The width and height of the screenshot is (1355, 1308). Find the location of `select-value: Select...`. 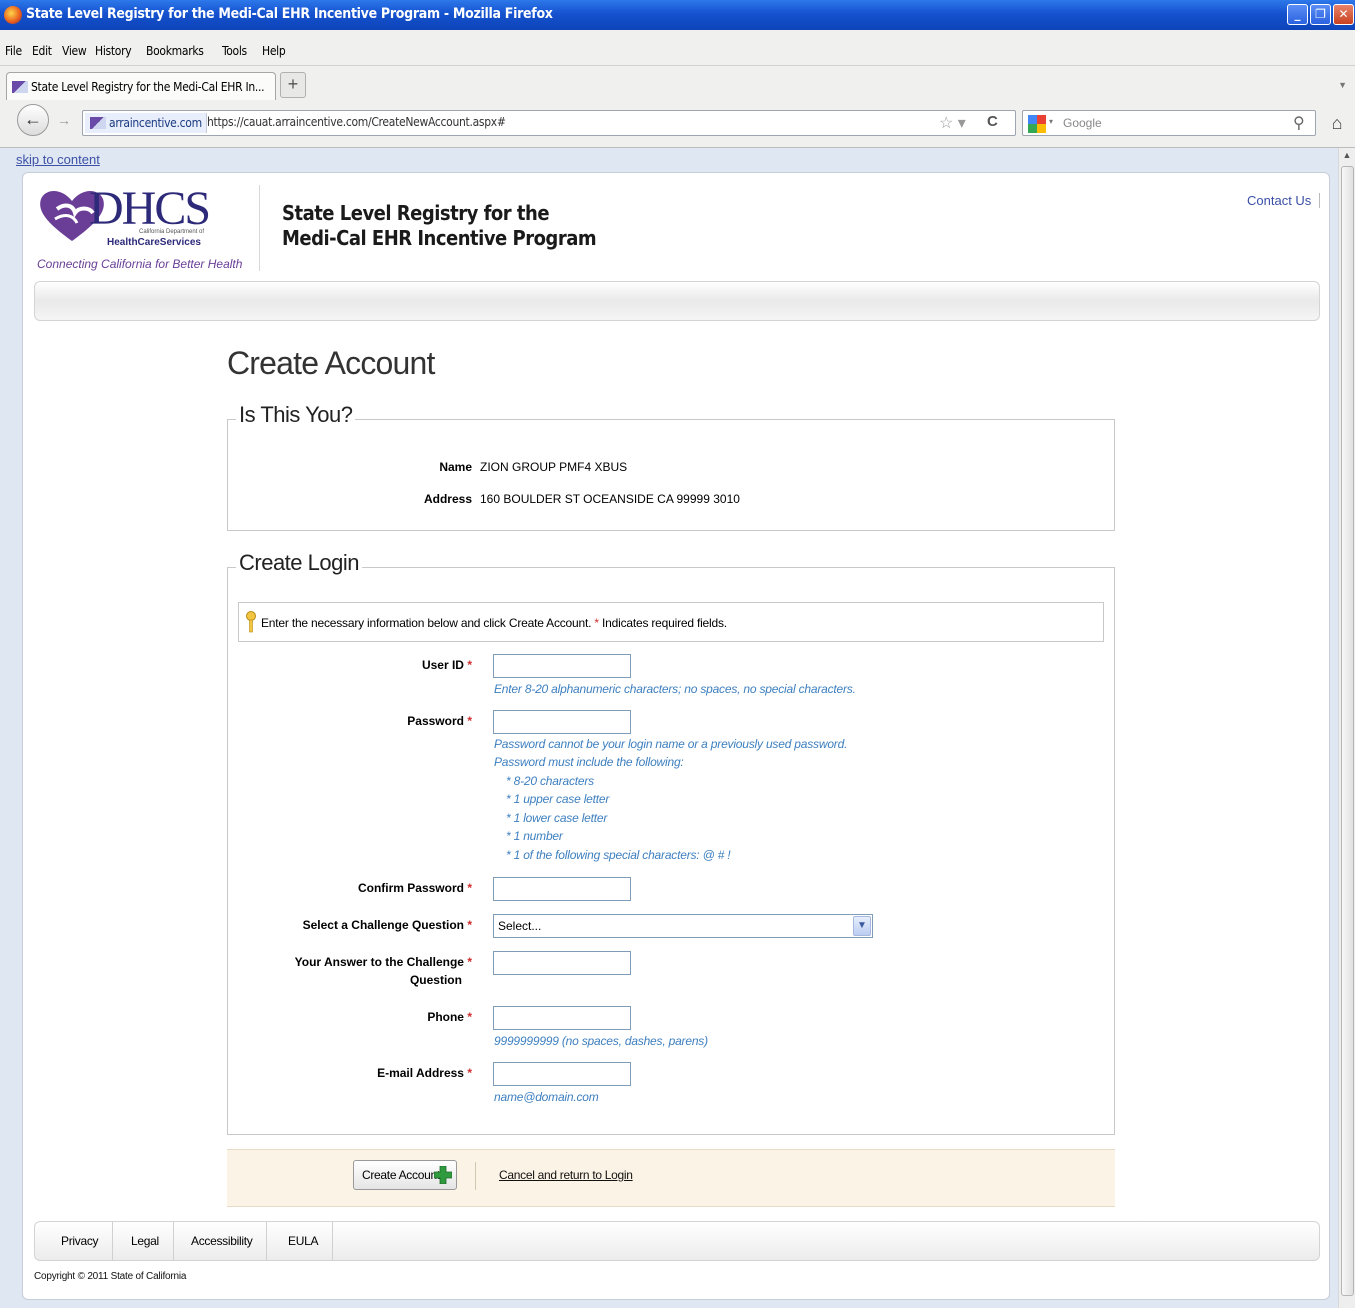

select-value: Select... is located at coordinates (520, 926).